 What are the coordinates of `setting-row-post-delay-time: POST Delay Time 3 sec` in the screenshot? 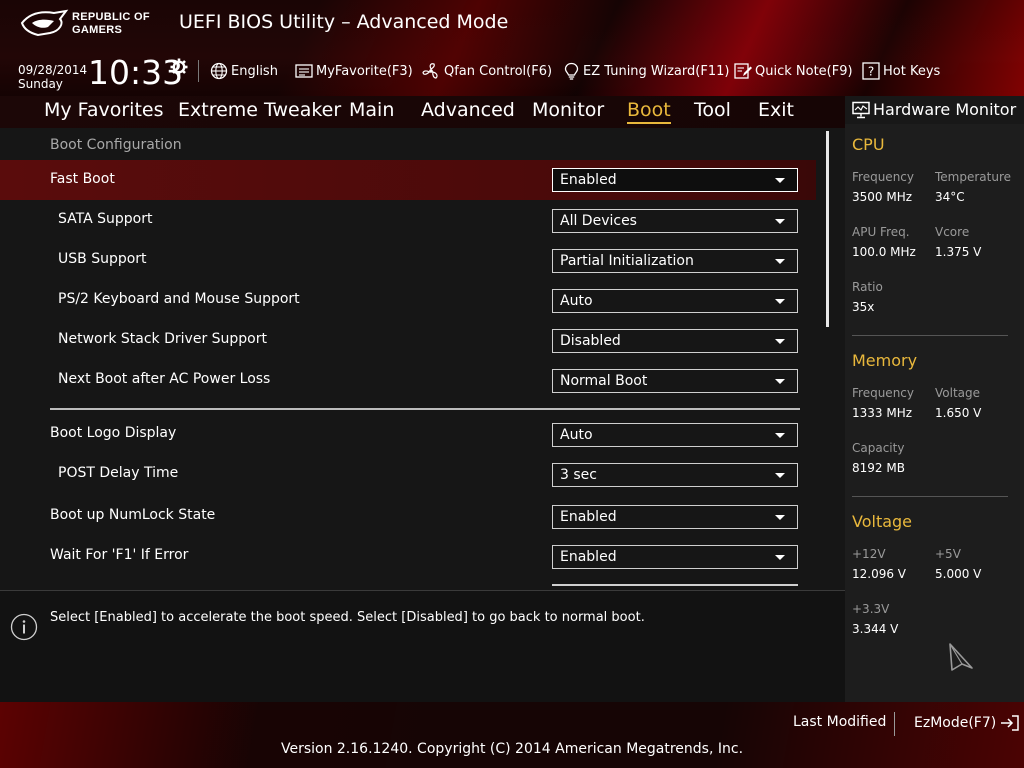 It's located at (408, 474).